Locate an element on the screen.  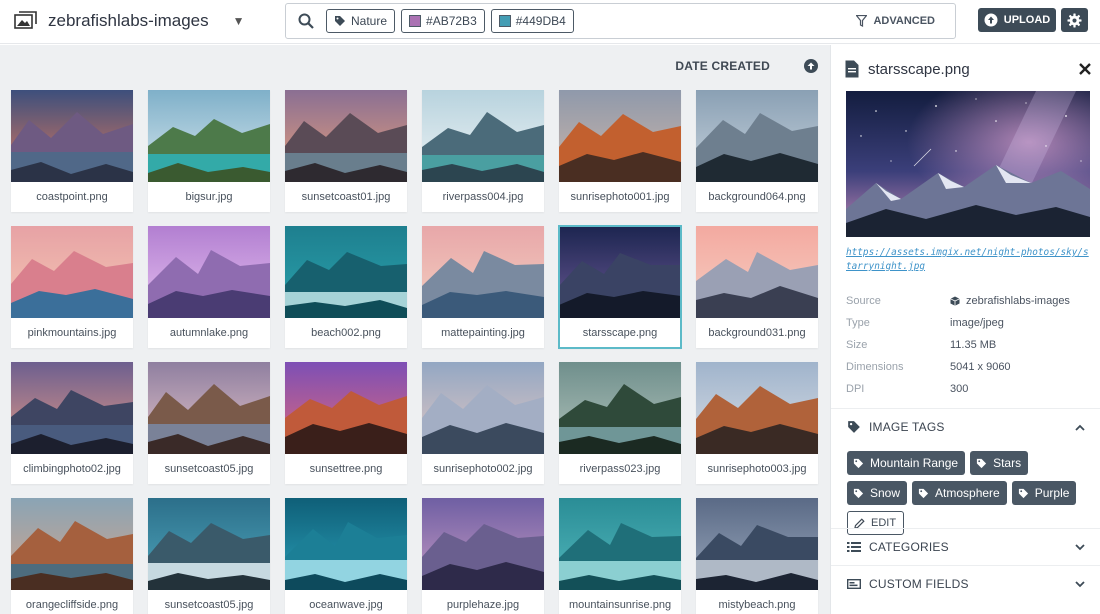
image-card: riverpass023.jpg is located at coordinates (620, 423).